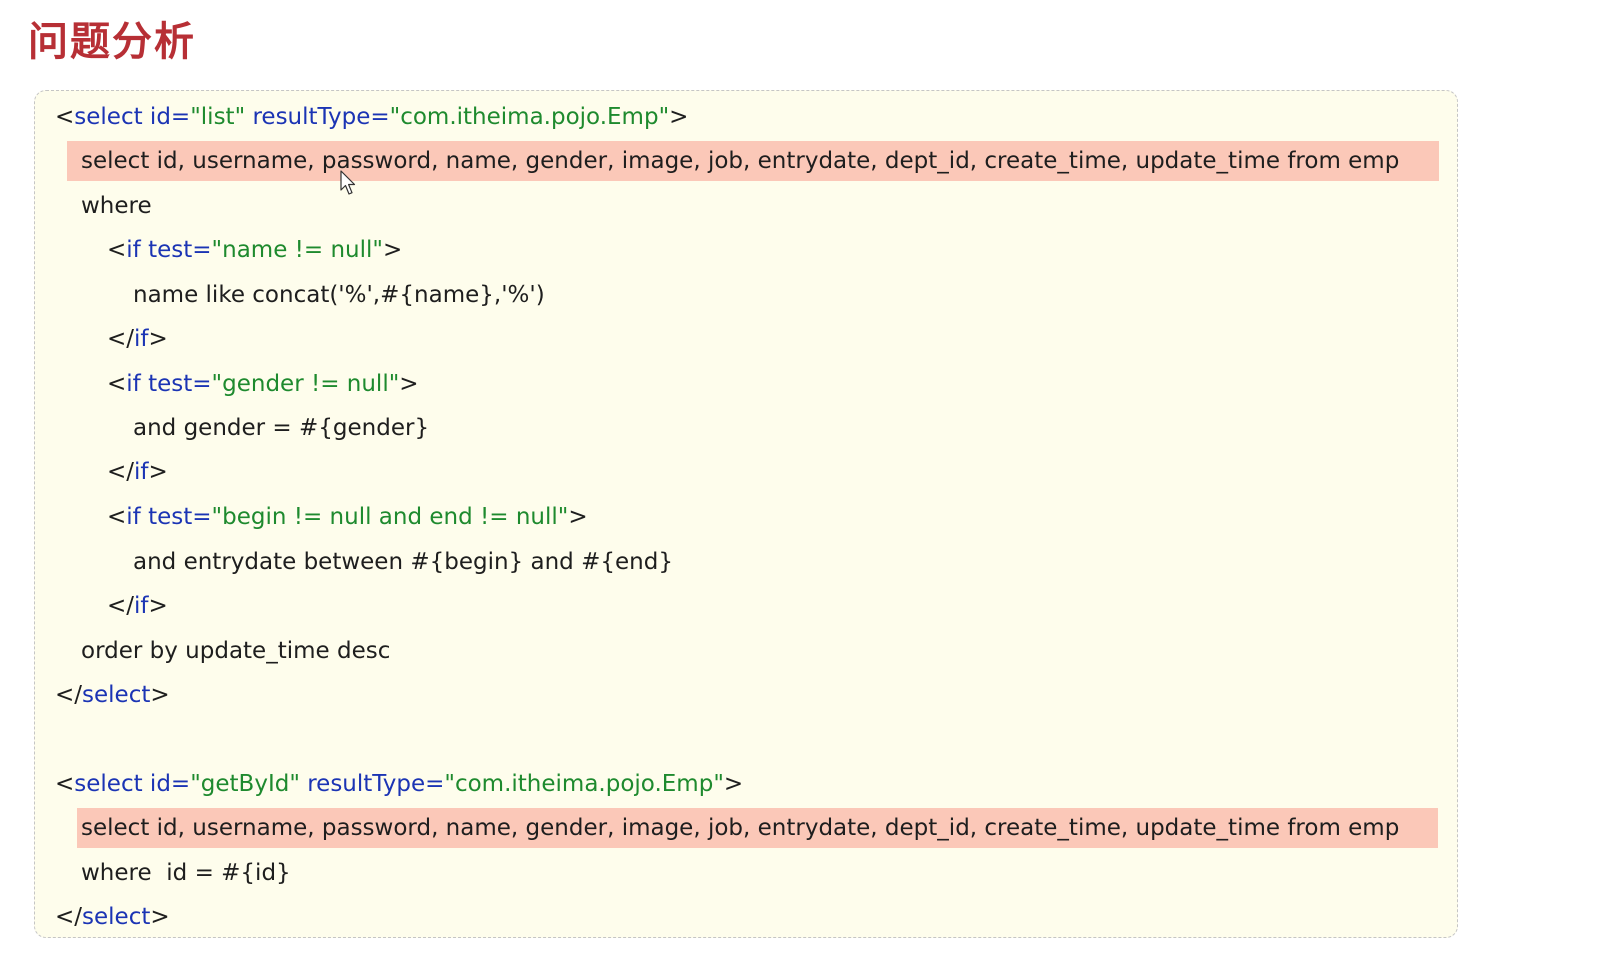  I want to click on code-line-name-like: name like concat('%',#{name},'%'), so click(339, 295).